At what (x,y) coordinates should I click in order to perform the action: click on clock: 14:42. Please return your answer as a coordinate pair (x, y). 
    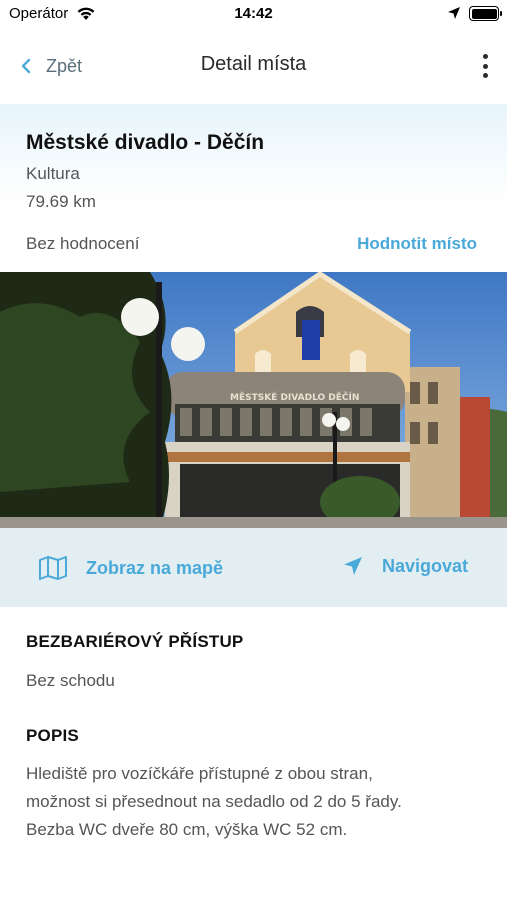
    Looking at the image, I should click on (253, 13).